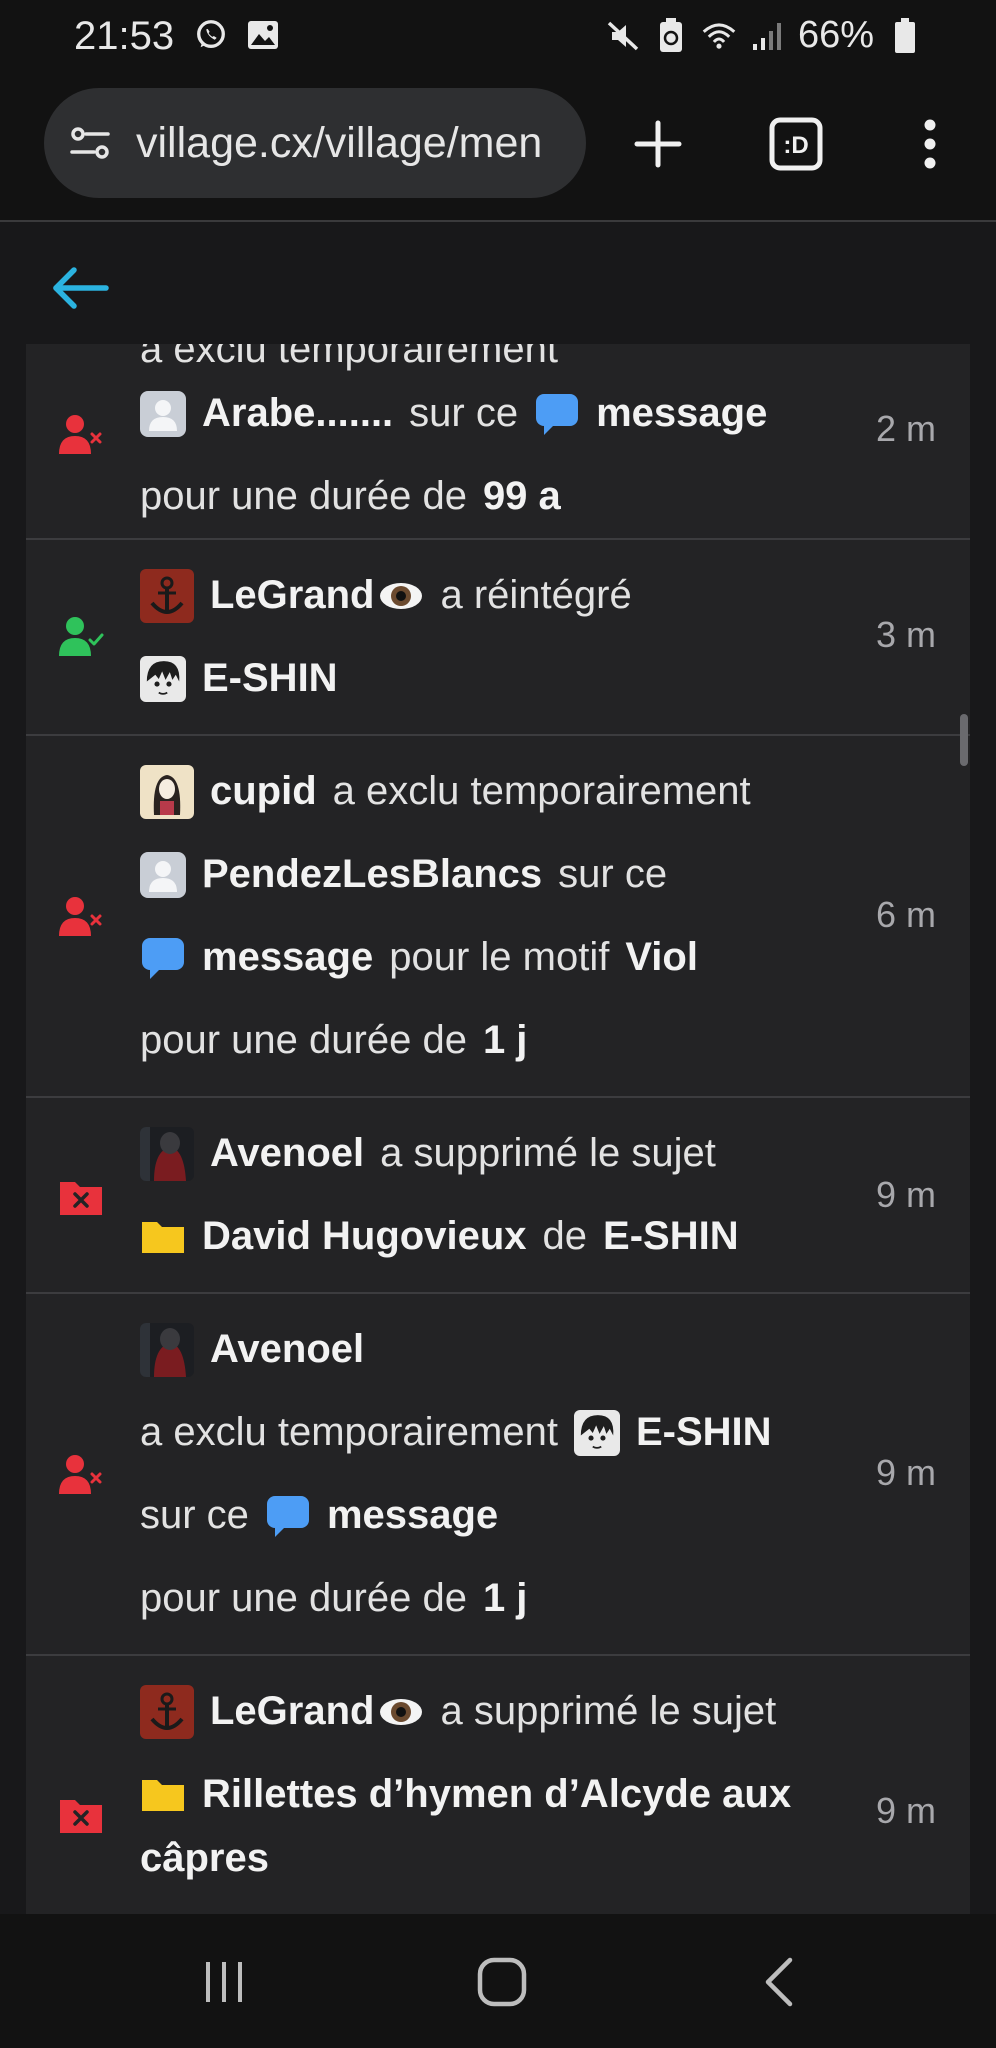 This screenshot has width=996, height=2048. I want to click on topic-author: E-SHIN, so click(671, 1236).